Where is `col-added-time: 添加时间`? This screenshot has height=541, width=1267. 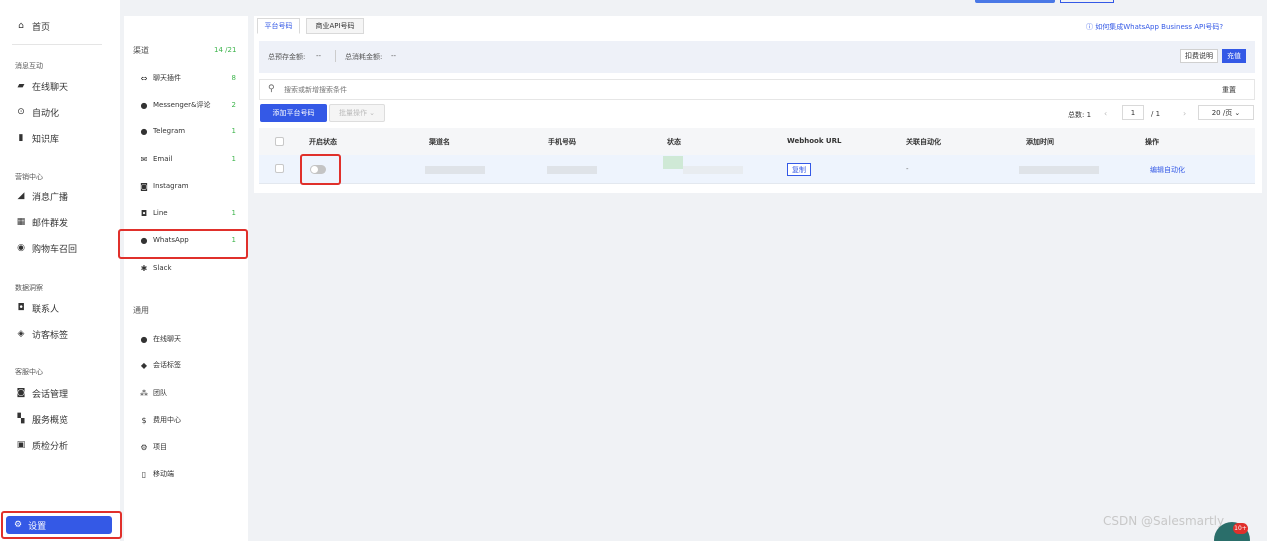 col-added-time: 添加时间 is located at coordinates (1040, 142).